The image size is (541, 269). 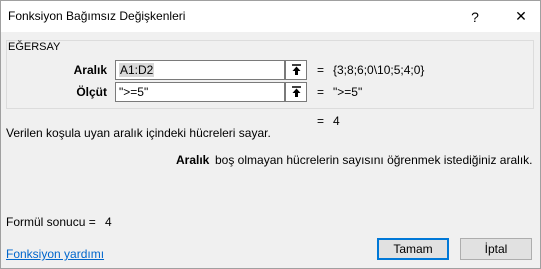 I want to click on range-collapse-button, so click(x=296, y=70).